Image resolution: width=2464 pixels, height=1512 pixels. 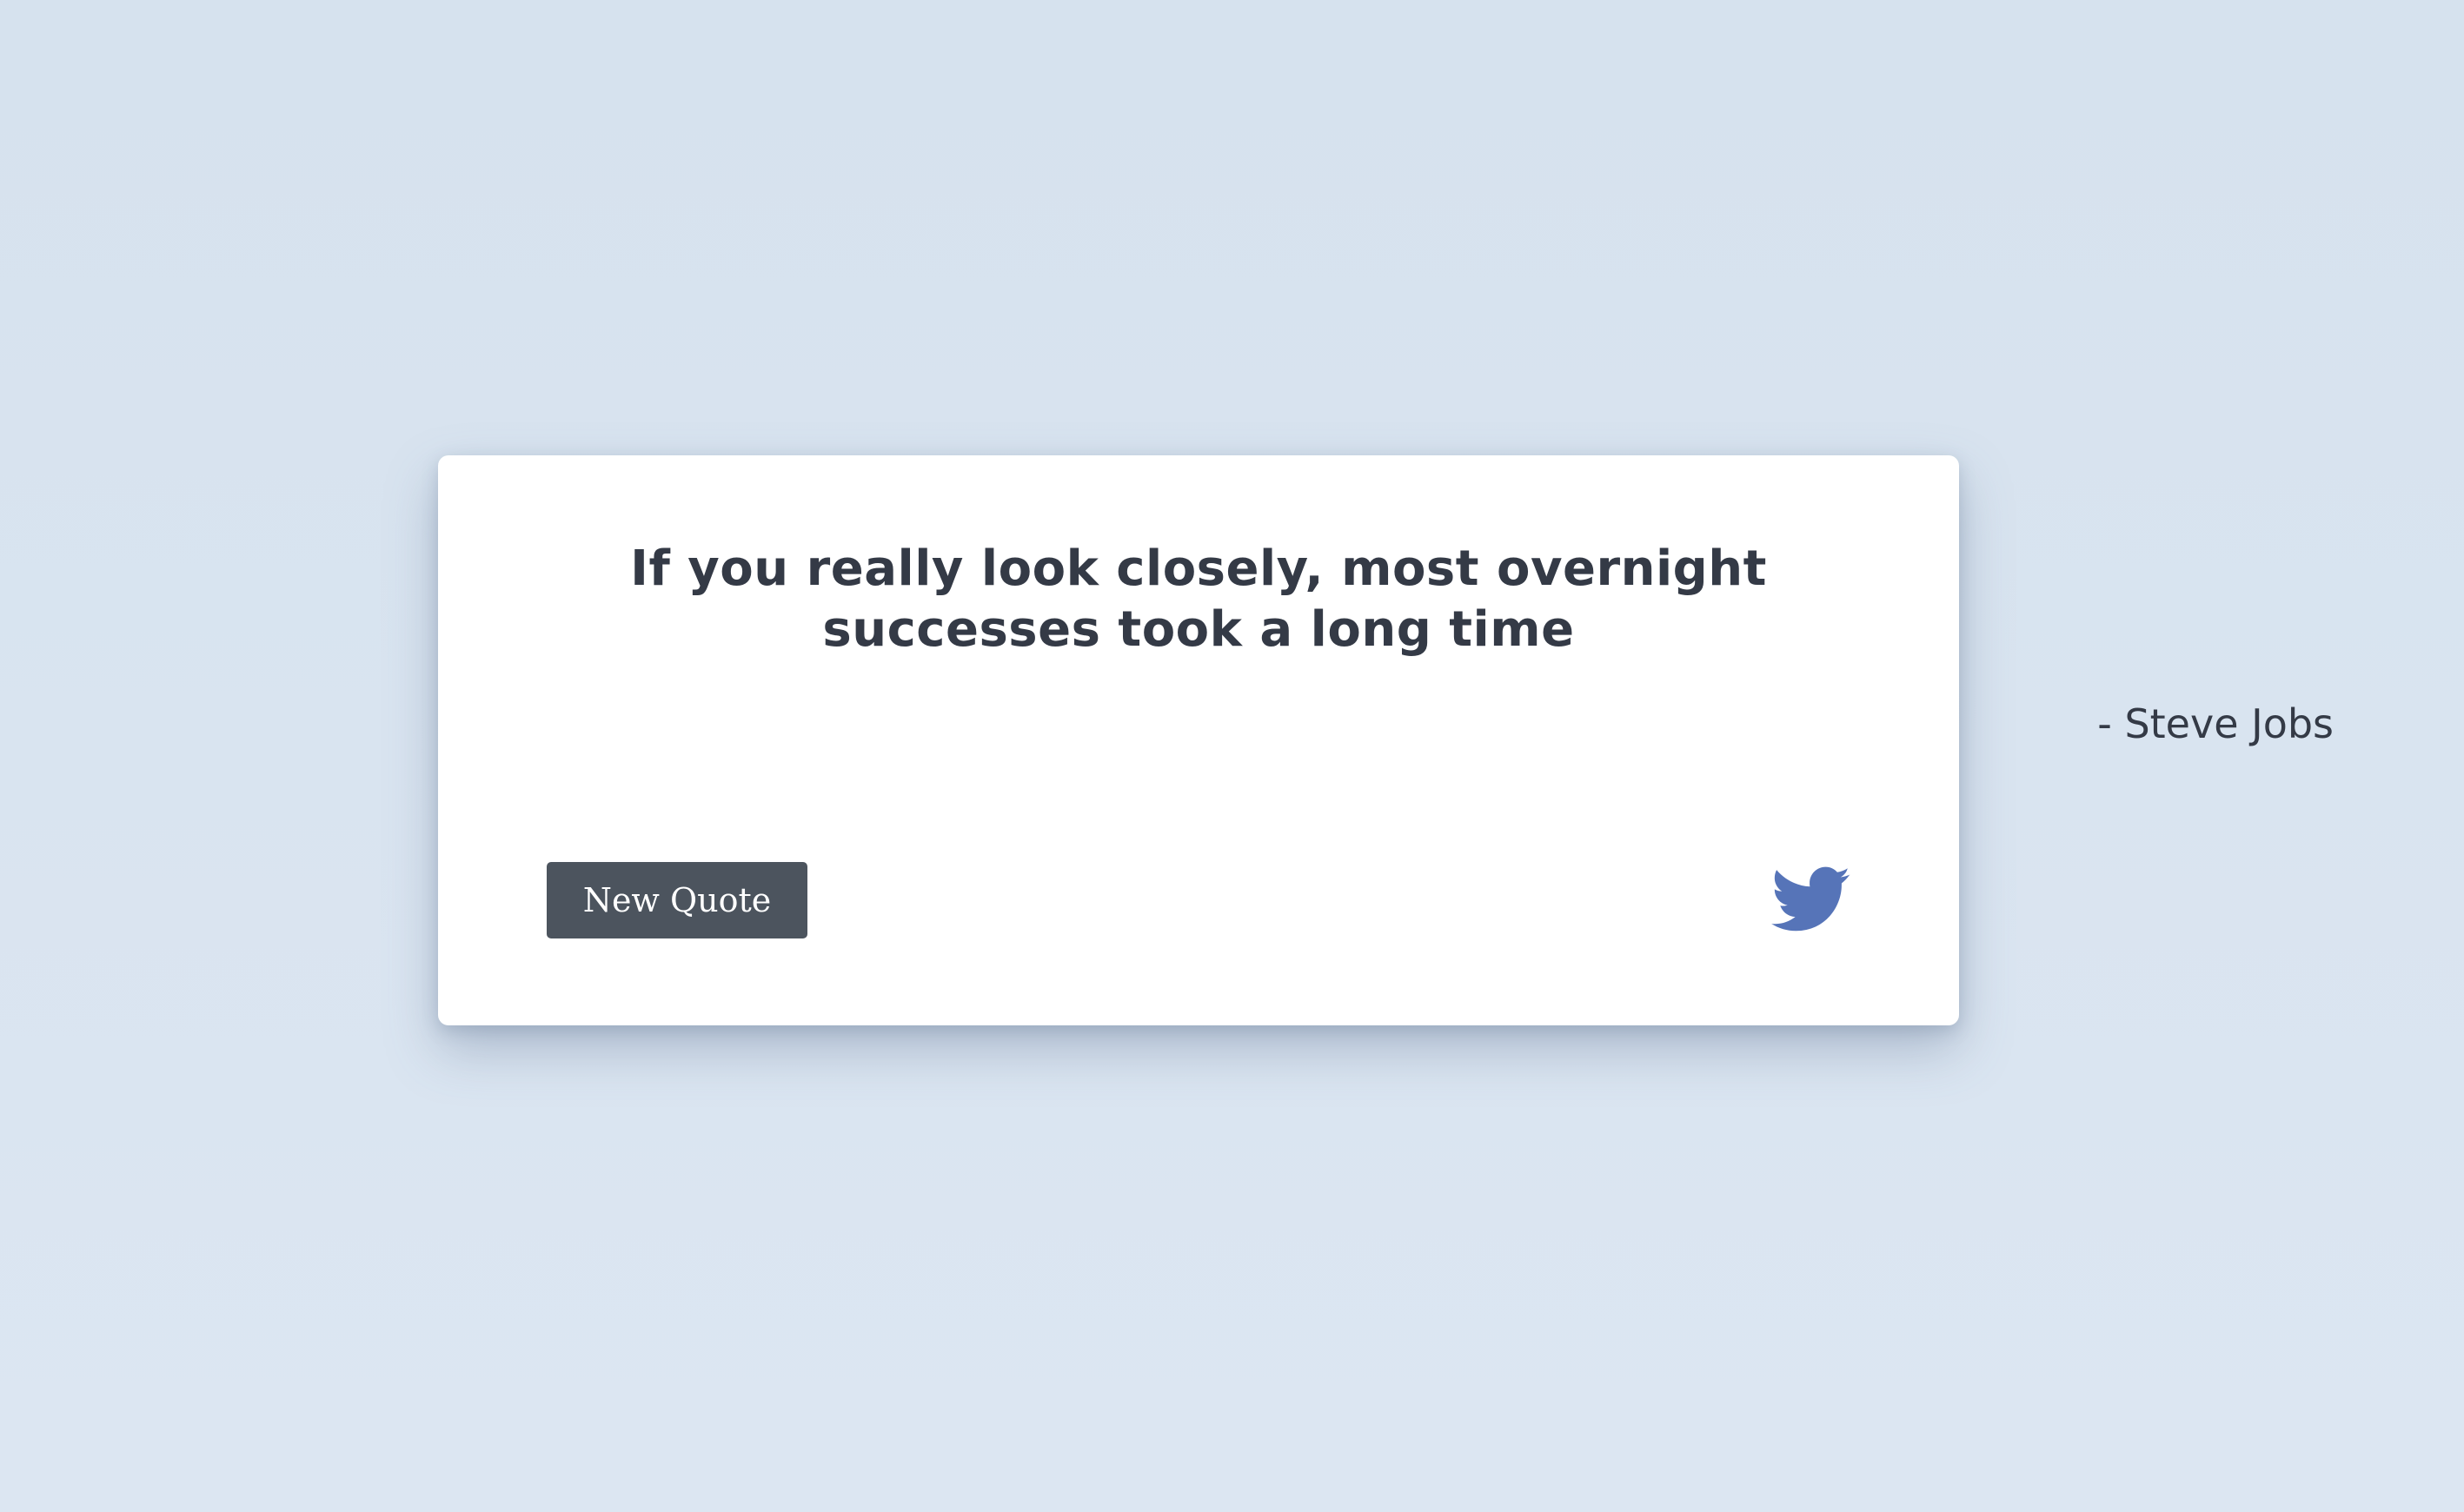 I want to click on new-quote-button: New Quote, so click(x=677, y=900).